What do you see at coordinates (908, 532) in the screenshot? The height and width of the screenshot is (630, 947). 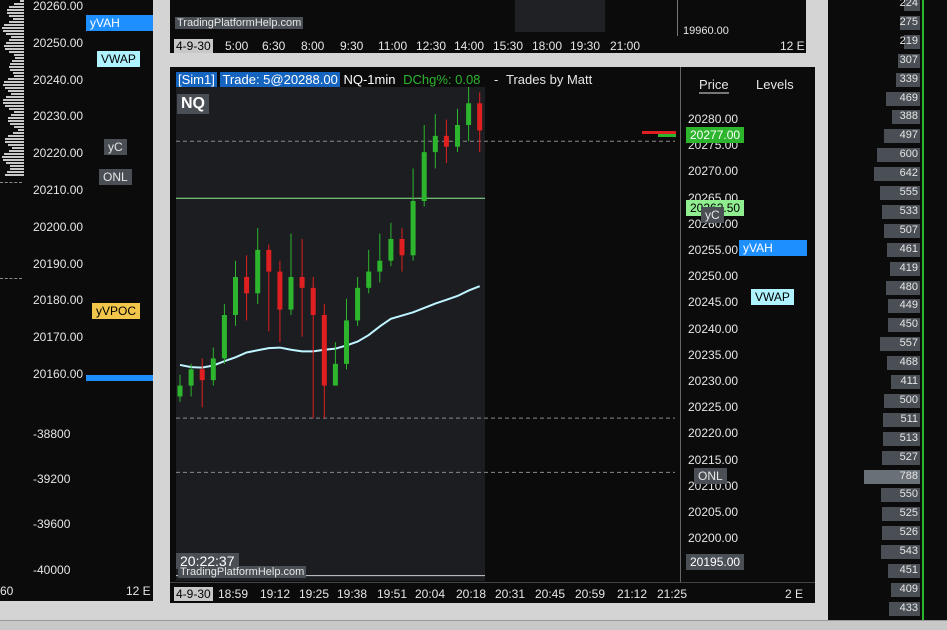 I see `volume-value: 526` at bounding box center [908, 532].